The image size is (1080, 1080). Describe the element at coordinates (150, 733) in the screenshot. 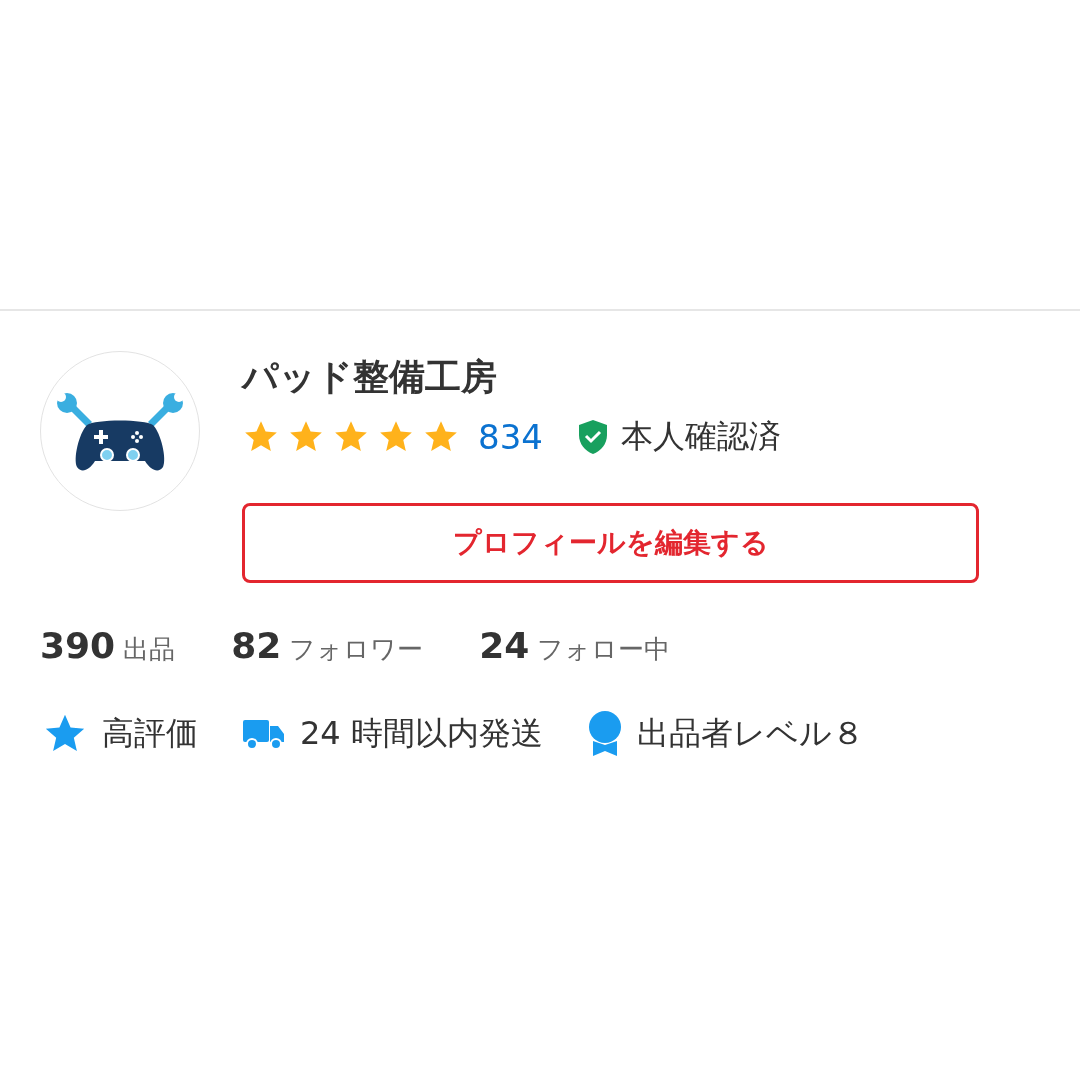

I see `badge-label: 高評価` at that location.